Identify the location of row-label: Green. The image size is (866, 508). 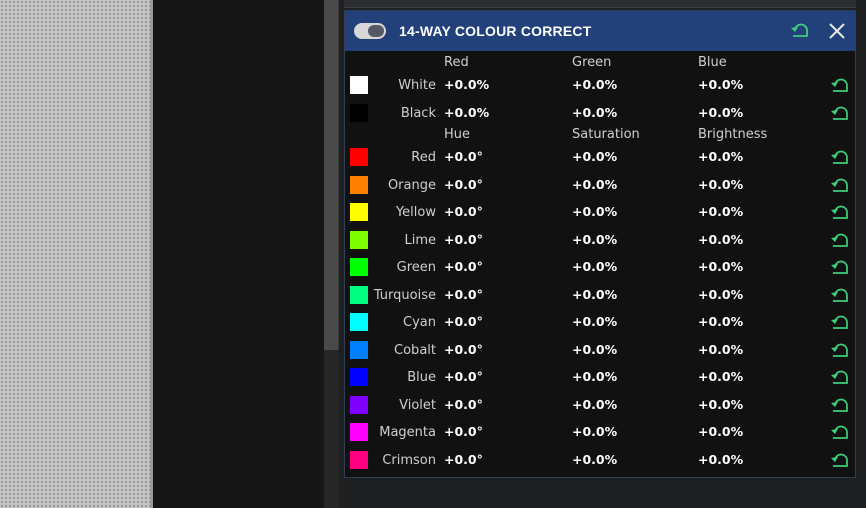
(416, 267).